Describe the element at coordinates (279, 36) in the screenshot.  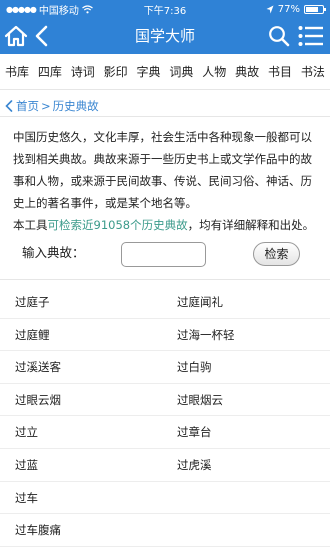
I see `search-icon` at that location.